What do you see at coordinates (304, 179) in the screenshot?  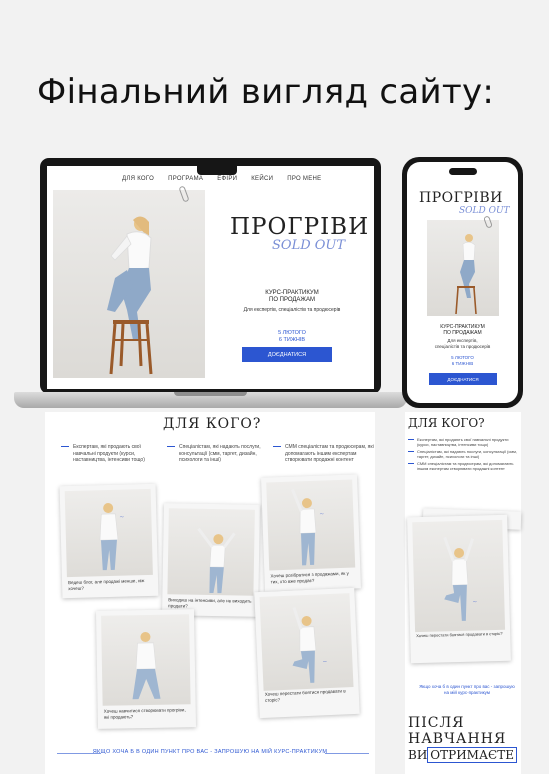 I see `nav-item-about: ПРО МЕНЕ` at bounding box center [304, 179].